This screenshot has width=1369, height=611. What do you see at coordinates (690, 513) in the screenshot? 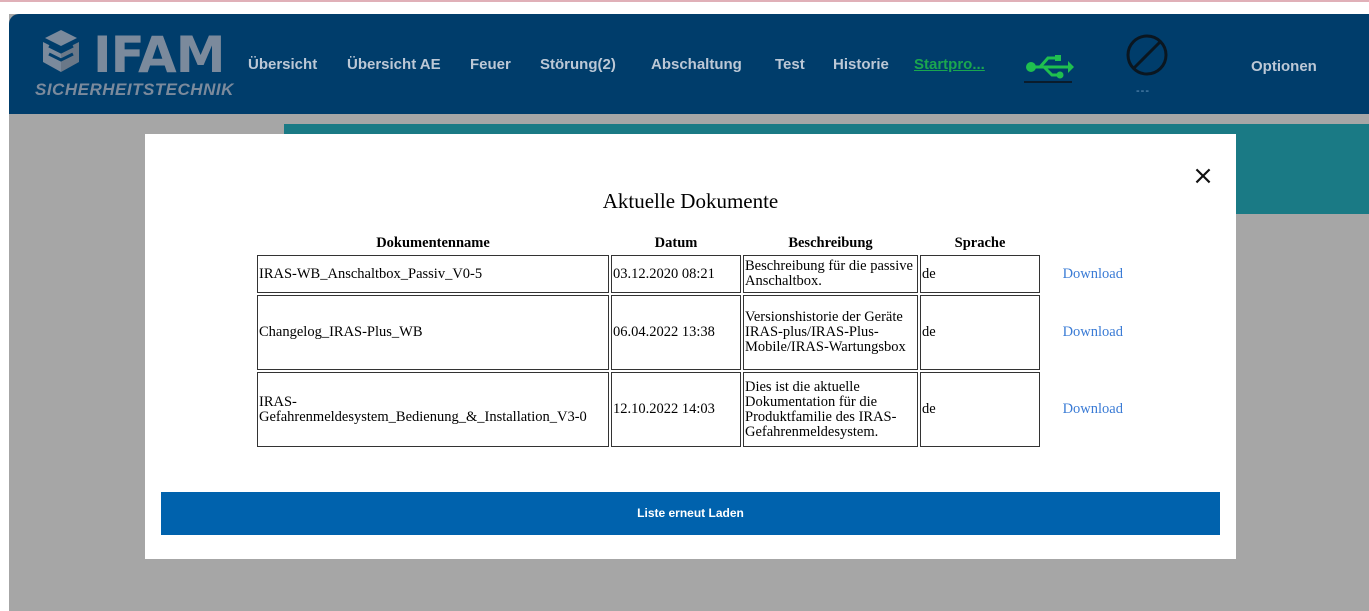
I see `reload-list-button: Liste erneut Laden` at bounding box center [690, 513].